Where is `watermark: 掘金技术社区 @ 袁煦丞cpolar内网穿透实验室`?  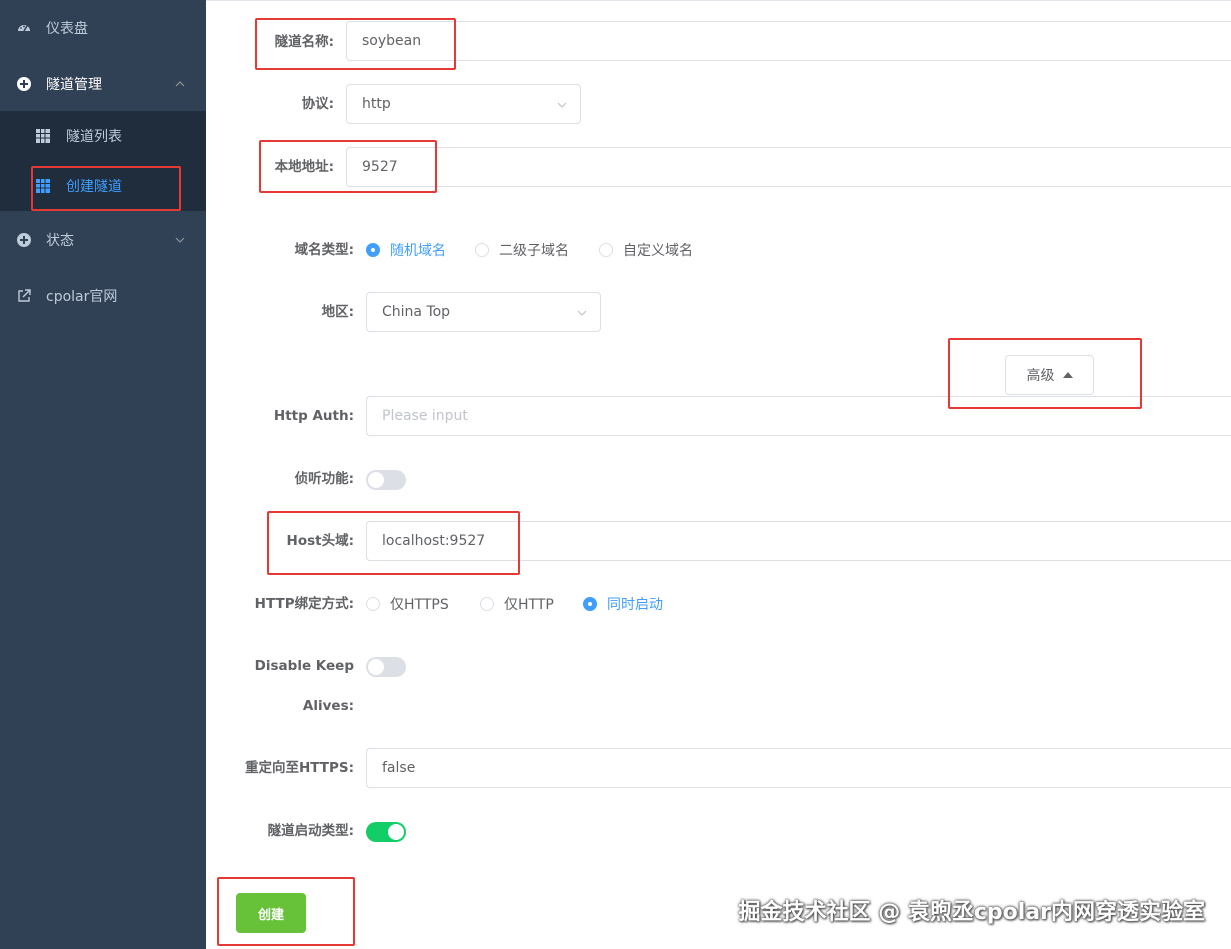
watermark: 掘金技术社区 @ 袁煦丞cpolar内网穿透实验室 is located at coordinates (971, 912).